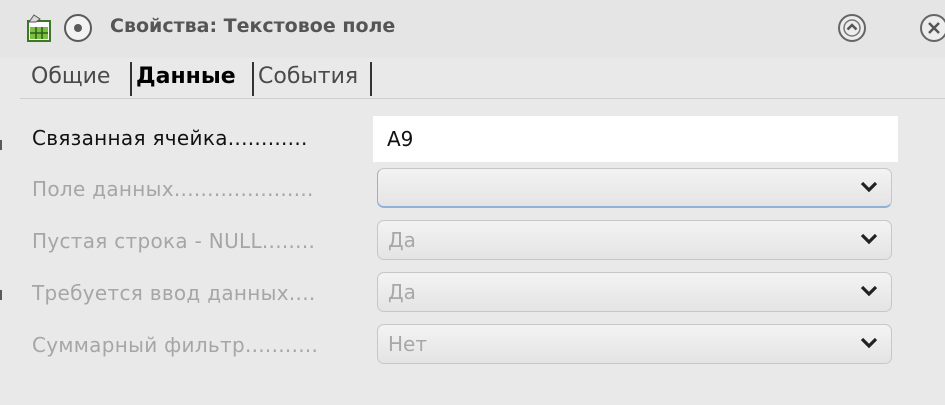 This screenshot has height=405, width=945. Describe the element at coordinates (852, 28) in the screenshot. I see `roll-up-icon` at that location.